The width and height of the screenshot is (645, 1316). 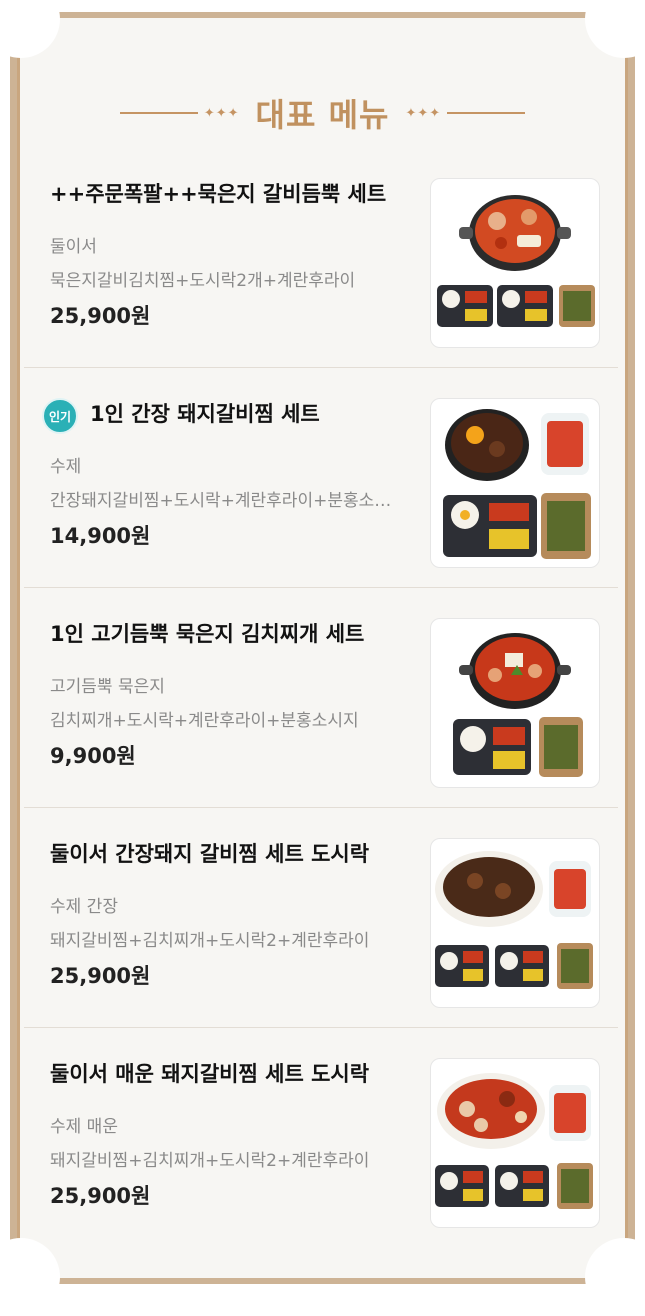 What do you see at coordinates (73, 247) in the screenshot?
I see `menu-item-description: 둘이서` at bounding box center [73, 247].